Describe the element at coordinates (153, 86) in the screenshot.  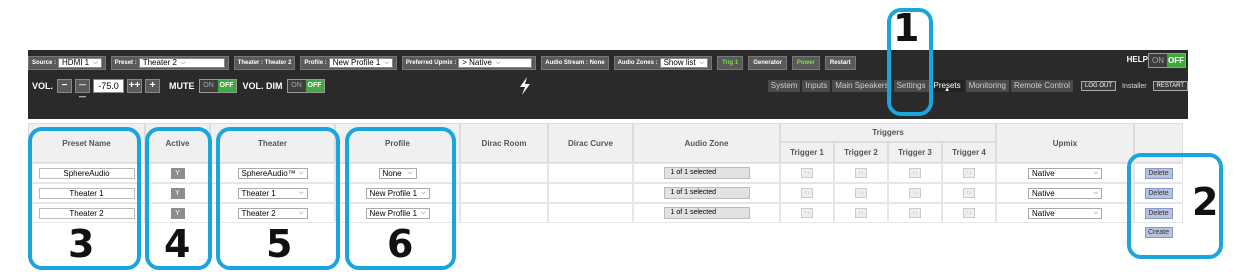
I see `volume-up-button: +` at that location.